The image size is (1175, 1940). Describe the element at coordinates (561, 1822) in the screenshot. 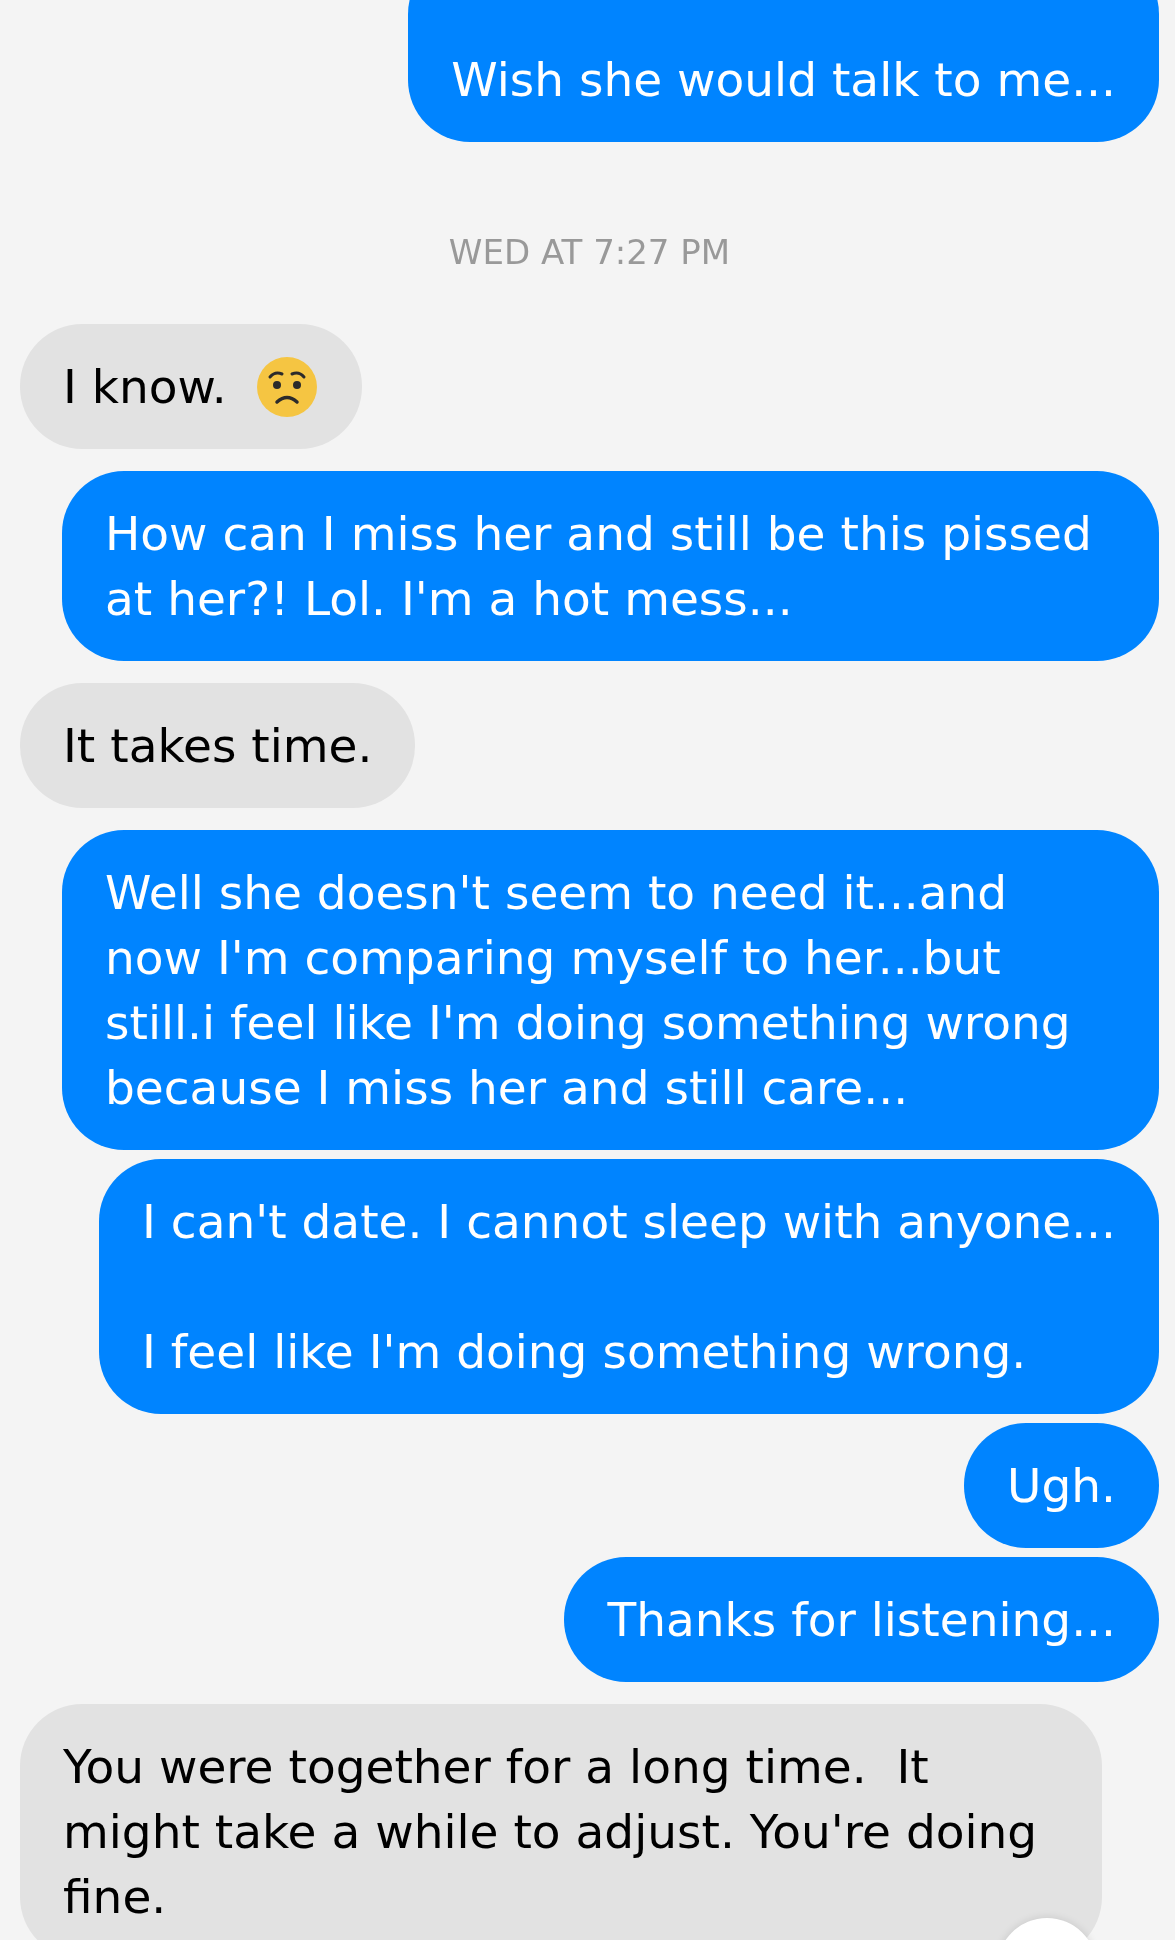

I see `received-message-bubble: You were together for a long time. It might take a while to adjust. You're doing fine.` at that location.